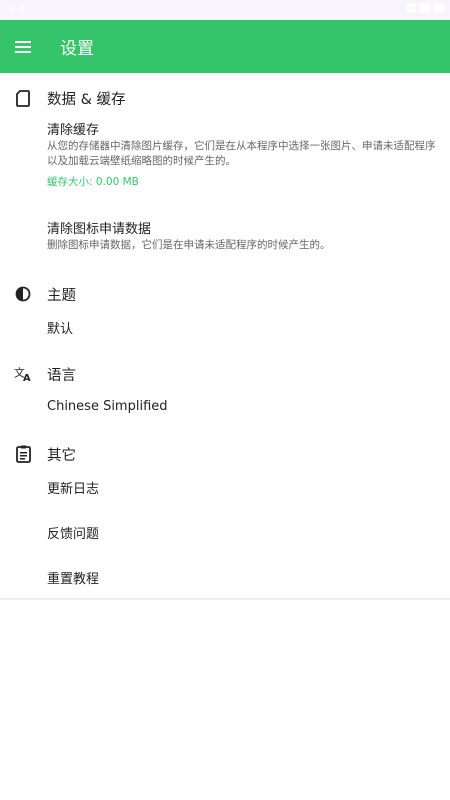  What do you see at coordinates (225, 10) in the screenshot?
I see `status-bar: 9:41` at bounding box center [225, 10].